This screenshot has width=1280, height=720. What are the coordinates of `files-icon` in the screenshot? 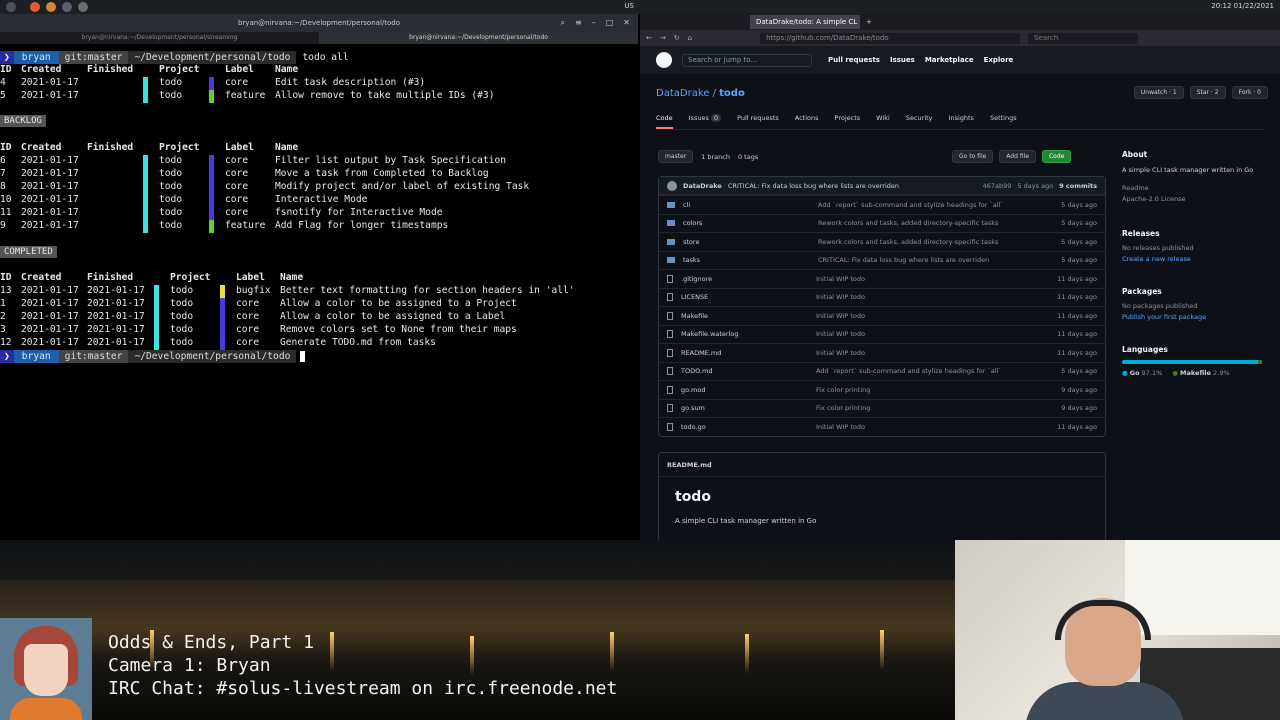 It's located at (67, 7).